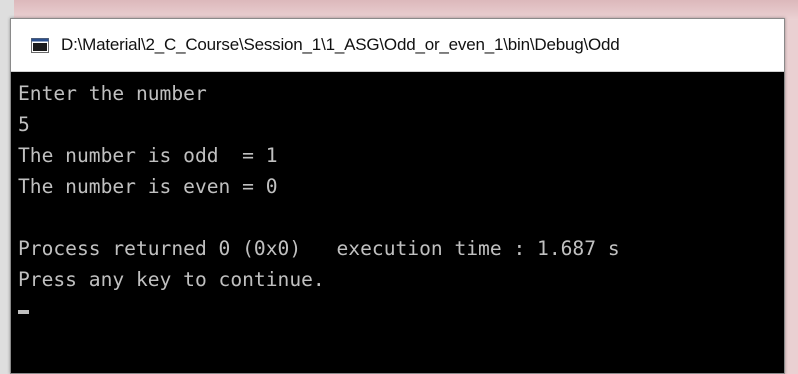 This screenshot has width=798, height=374. What do you see at coordinates (148, 186) in the screenshot?
I see `console-line: The number is even = 0` at bounding box center [148, 186].